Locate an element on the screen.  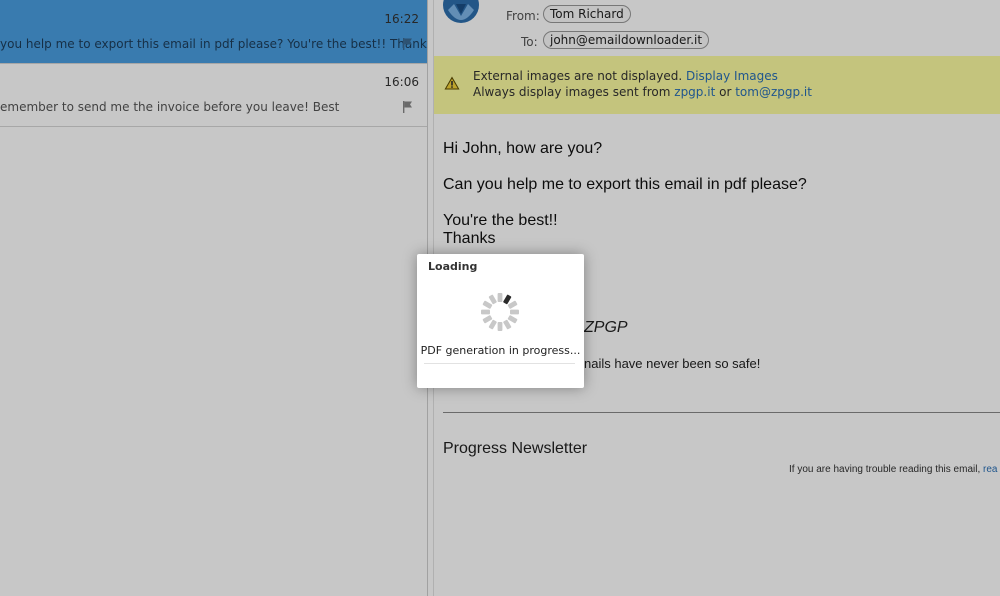
dialog-title: Loading is located at coordinates (453, 266).